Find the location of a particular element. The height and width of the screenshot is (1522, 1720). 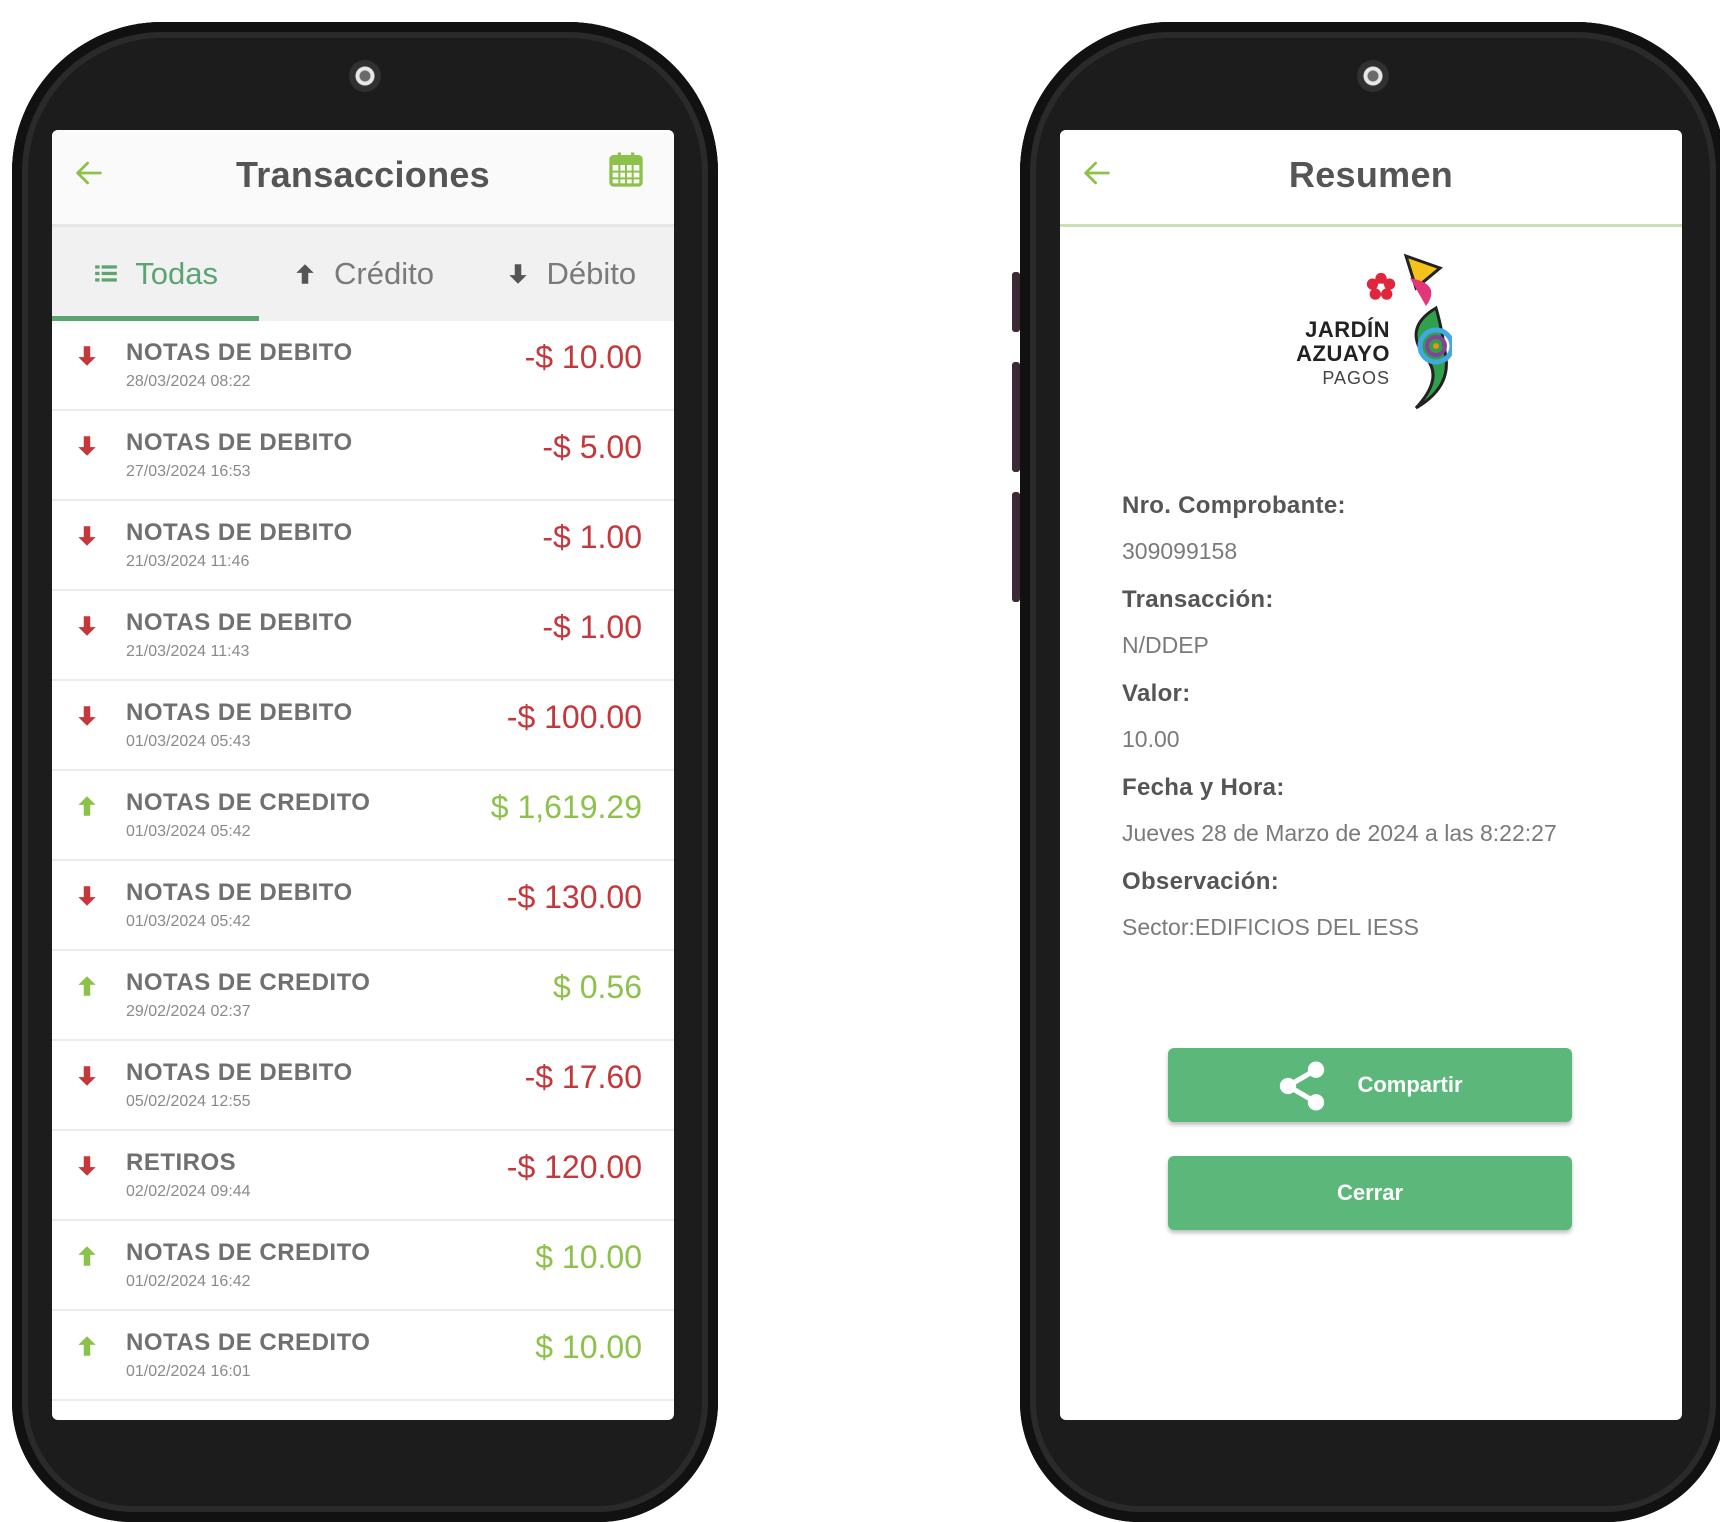

field-label: Nro. Comprobante: is located at coordinates (1234, 505).